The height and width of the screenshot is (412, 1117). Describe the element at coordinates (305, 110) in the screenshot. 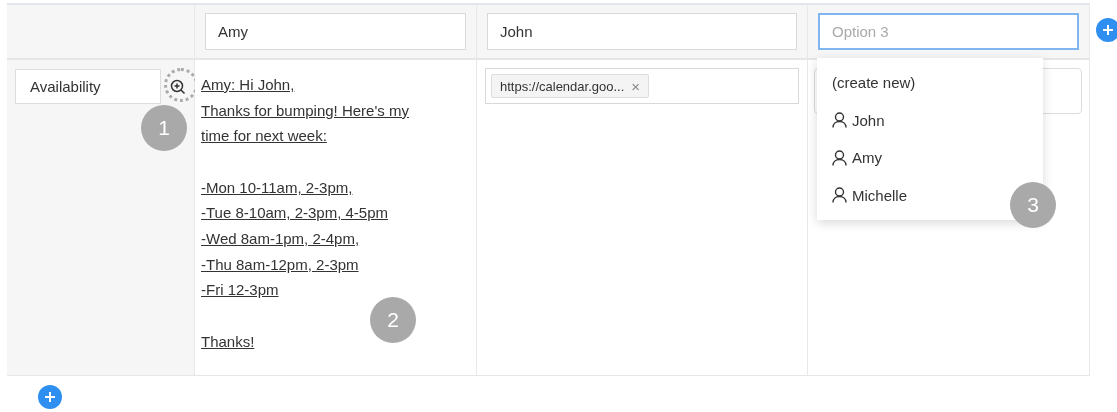

I see `message-line: Thanks for bumping! Here's my` at that location.